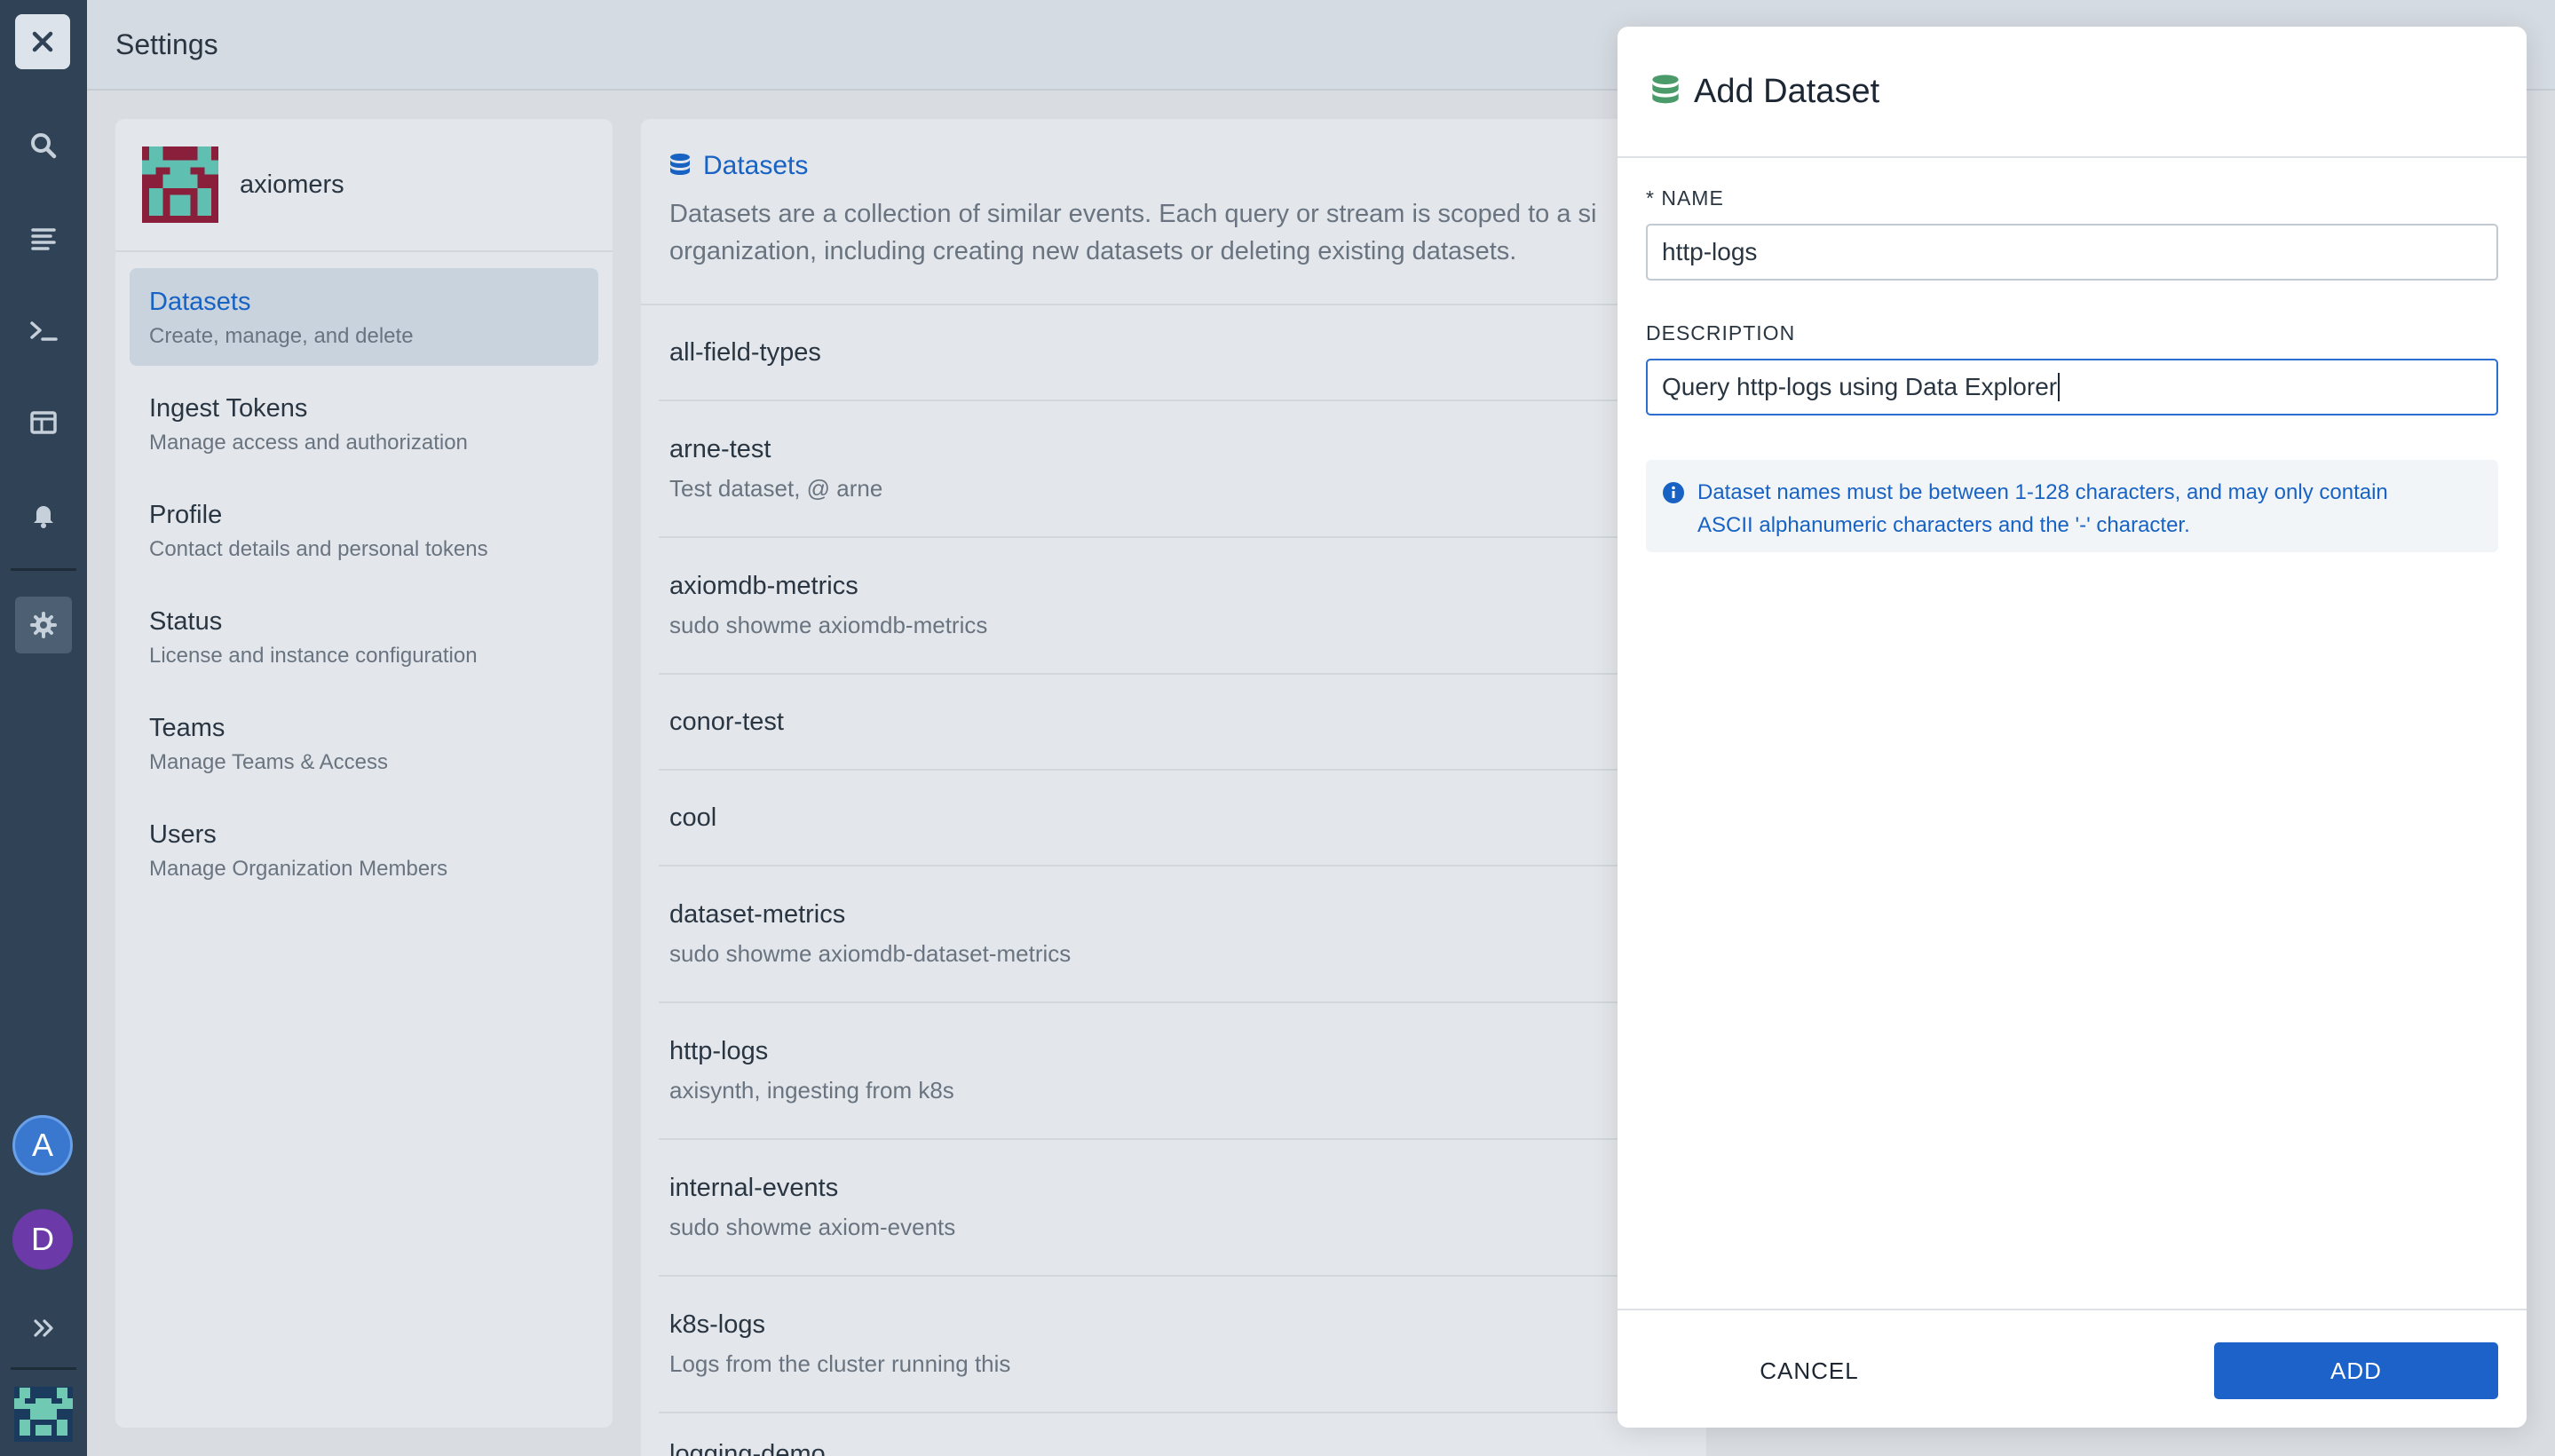 The width and height of the screenshot is (2555, 1456). Describe the element at coordinates (43, 422) in the screenshot. I see `dashboard-icon` at that location.